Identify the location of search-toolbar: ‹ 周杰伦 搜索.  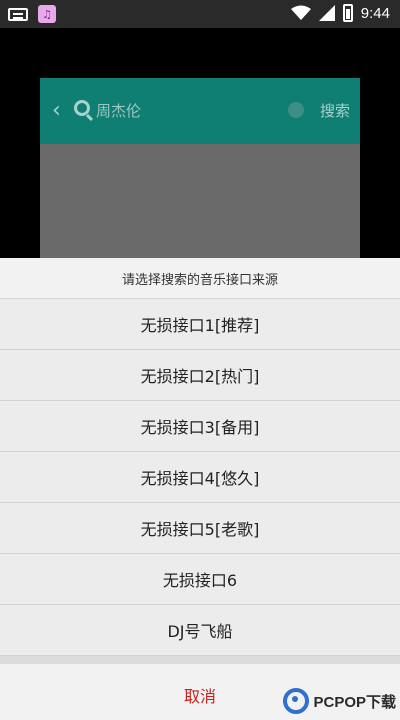
(200, 111).